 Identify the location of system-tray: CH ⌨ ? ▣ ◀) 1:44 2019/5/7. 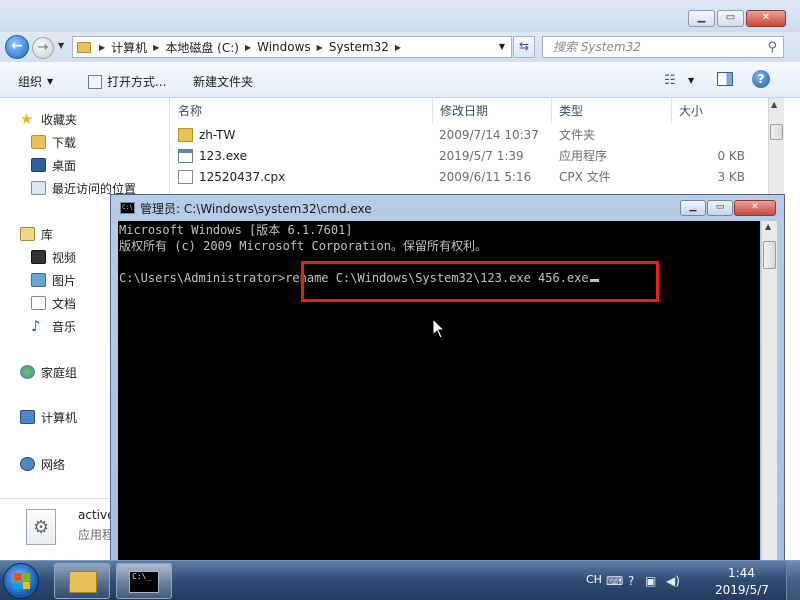
(690, 580).